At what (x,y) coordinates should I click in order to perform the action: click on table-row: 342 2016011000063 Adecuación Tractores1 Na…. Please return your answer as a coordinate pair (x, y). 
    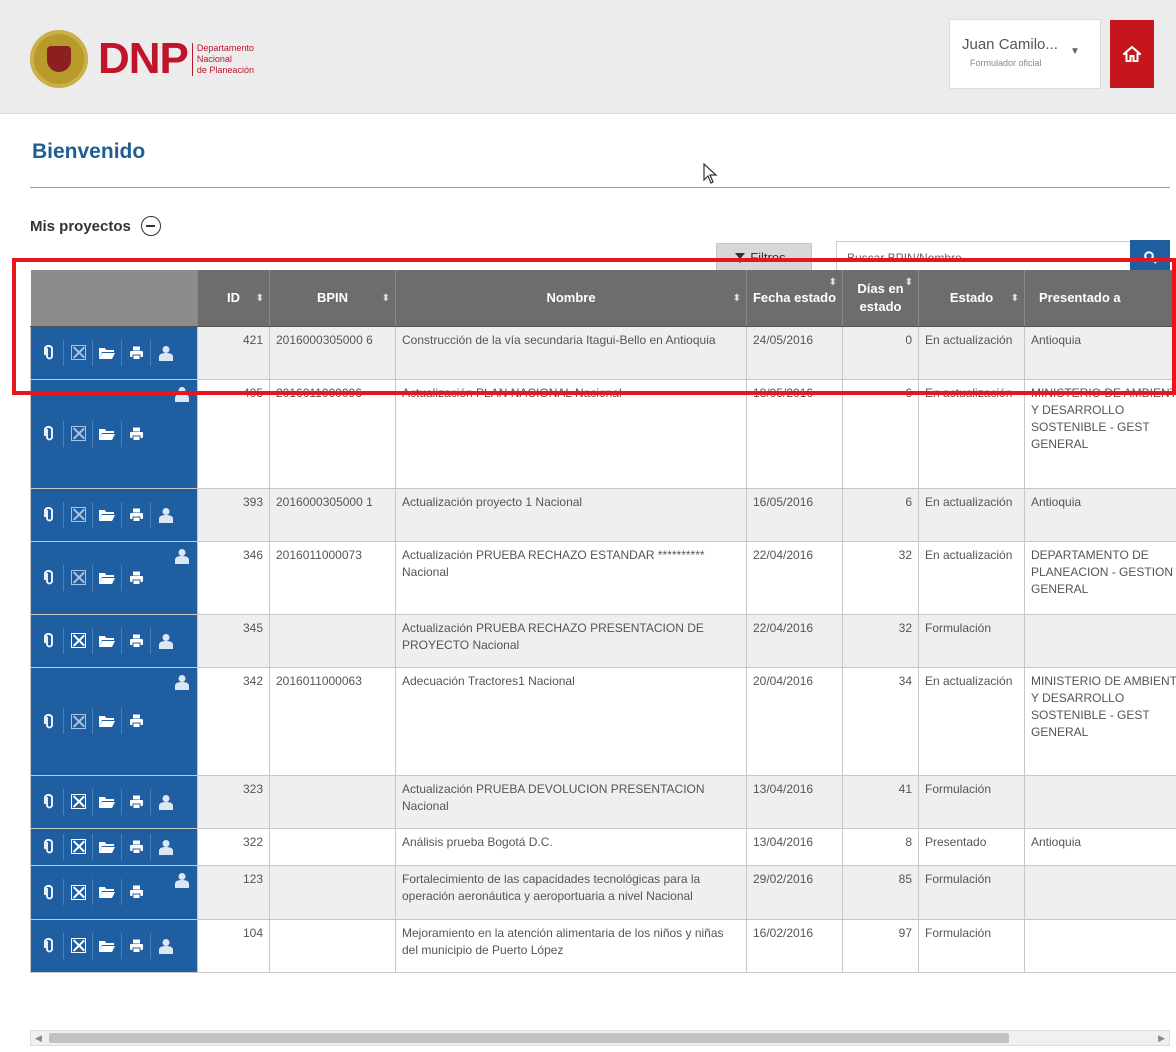
    Looking at the image, I should click on (603, 721).